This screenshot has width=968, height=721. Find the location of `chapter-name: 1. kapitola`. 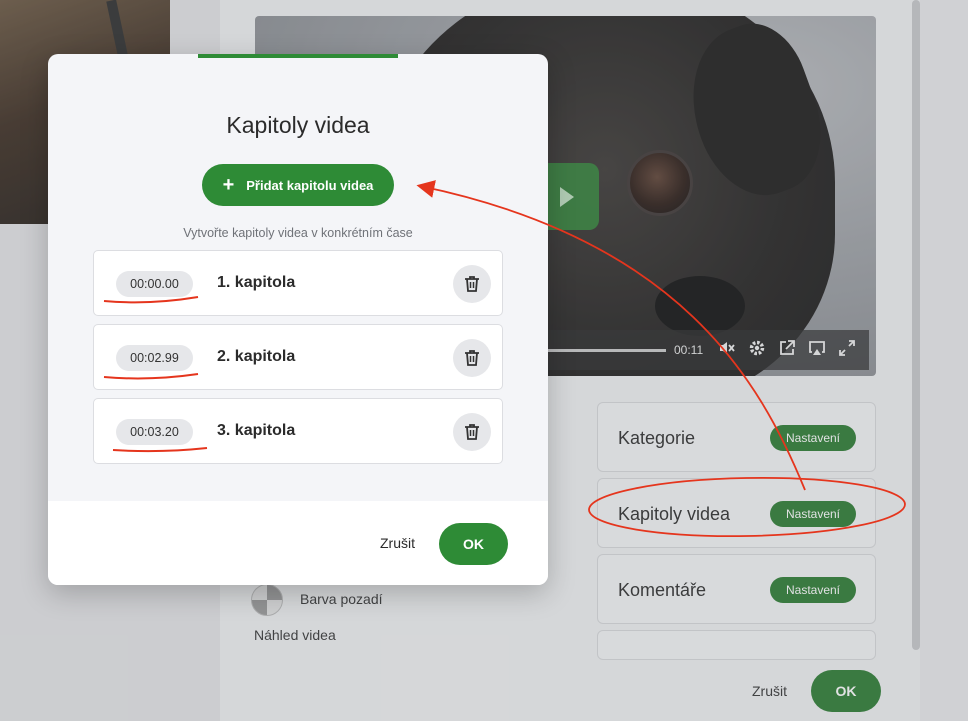

chapter-name: 1. kapitola is located at coordinates (256, 283).